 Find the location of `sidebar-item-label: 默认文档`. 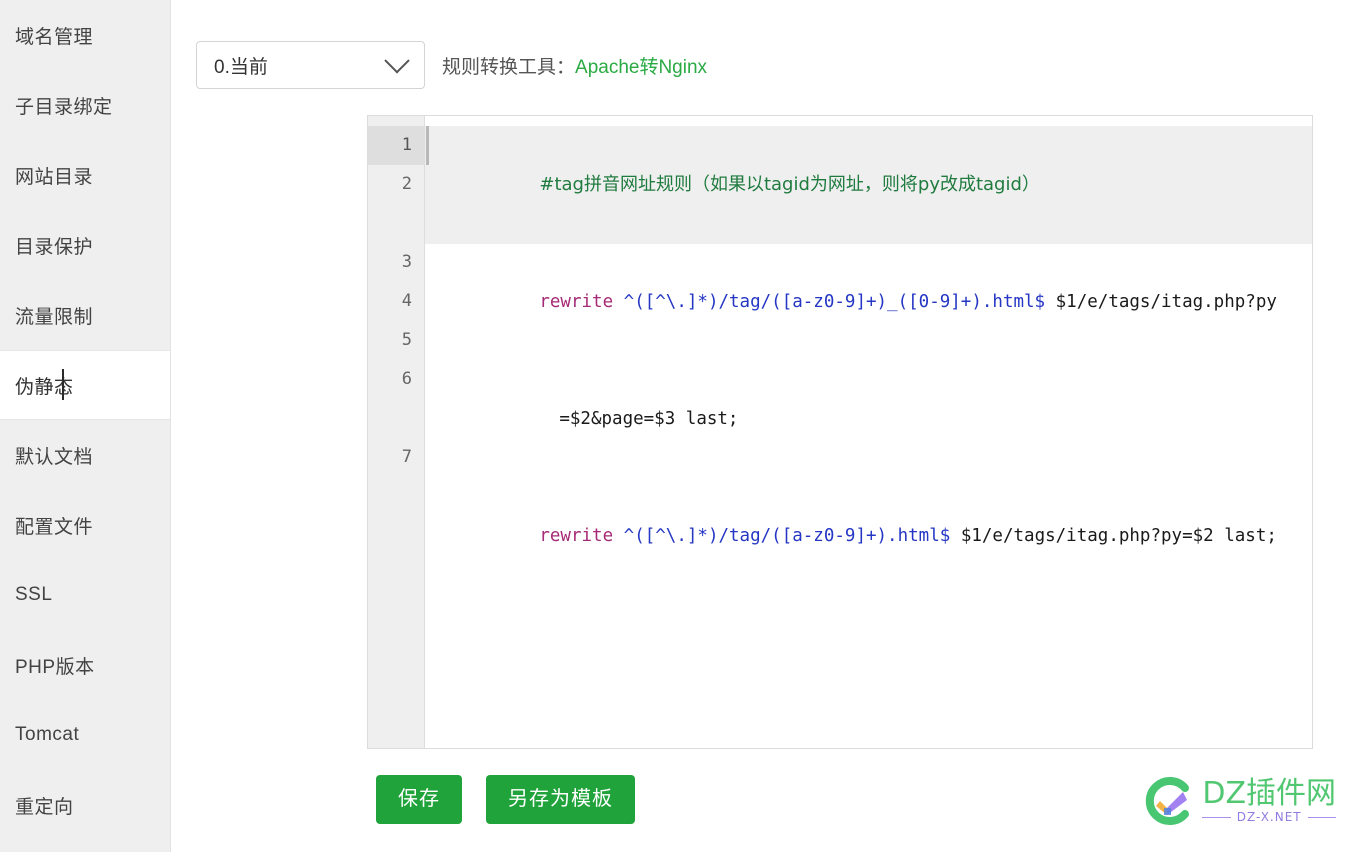

sidebar-item-label: 默认文档 is located at coordinates (54, 457).